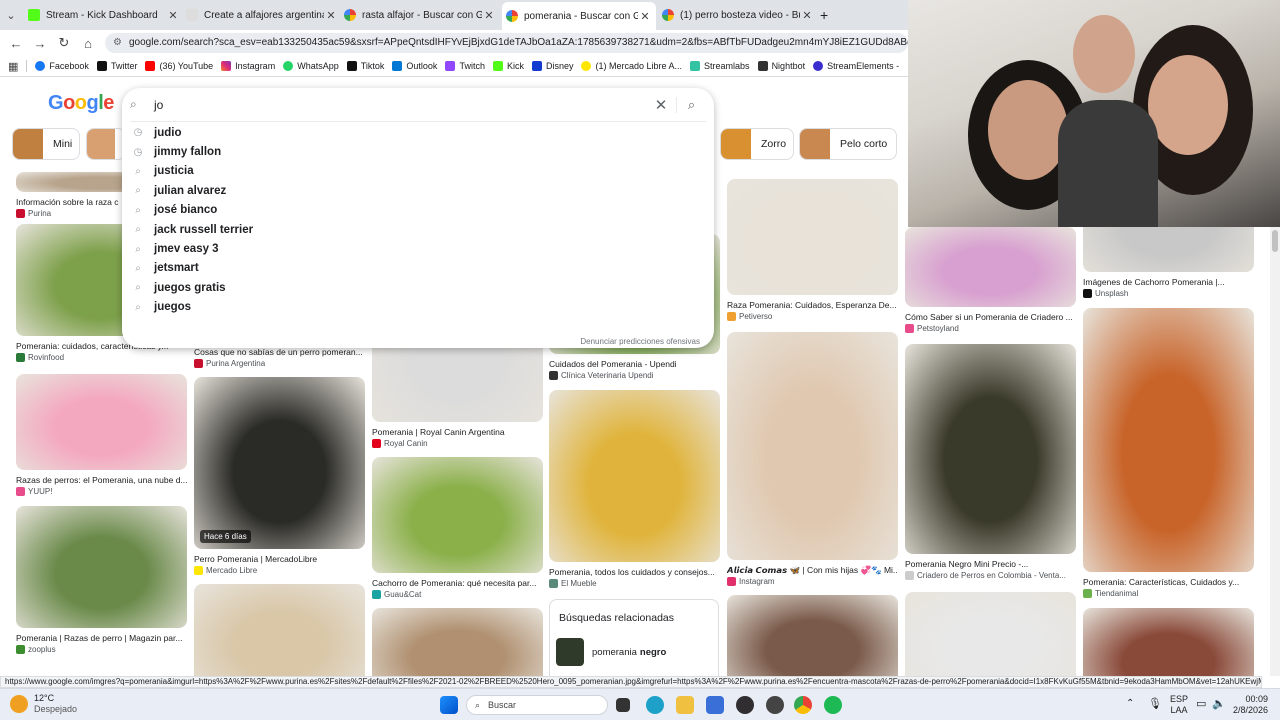 This screenshot has height=720, width=1280. I want to click on result-source: Tiendanimal, so click(1168, 593).